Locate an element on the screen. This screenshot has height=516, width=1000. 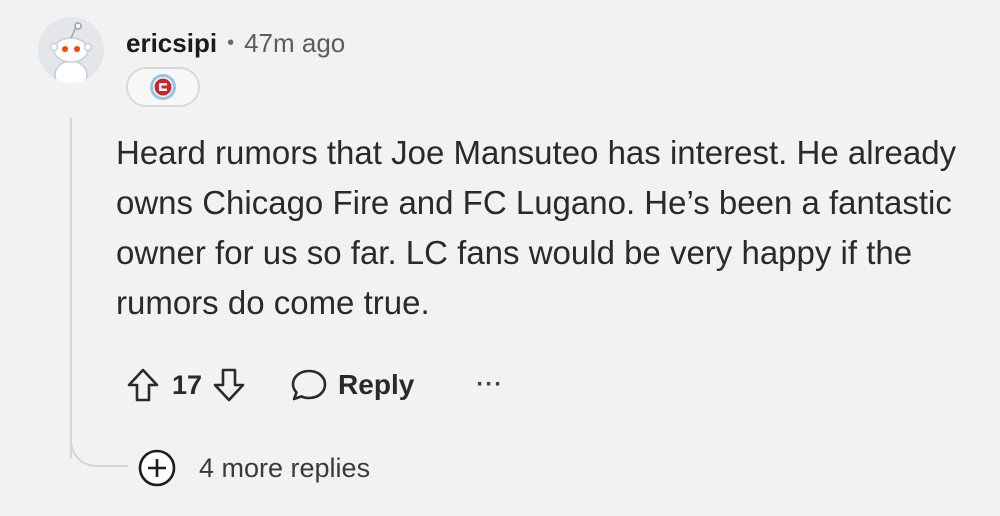
timestamp: 47m ago is located at coordinates (295, 43).